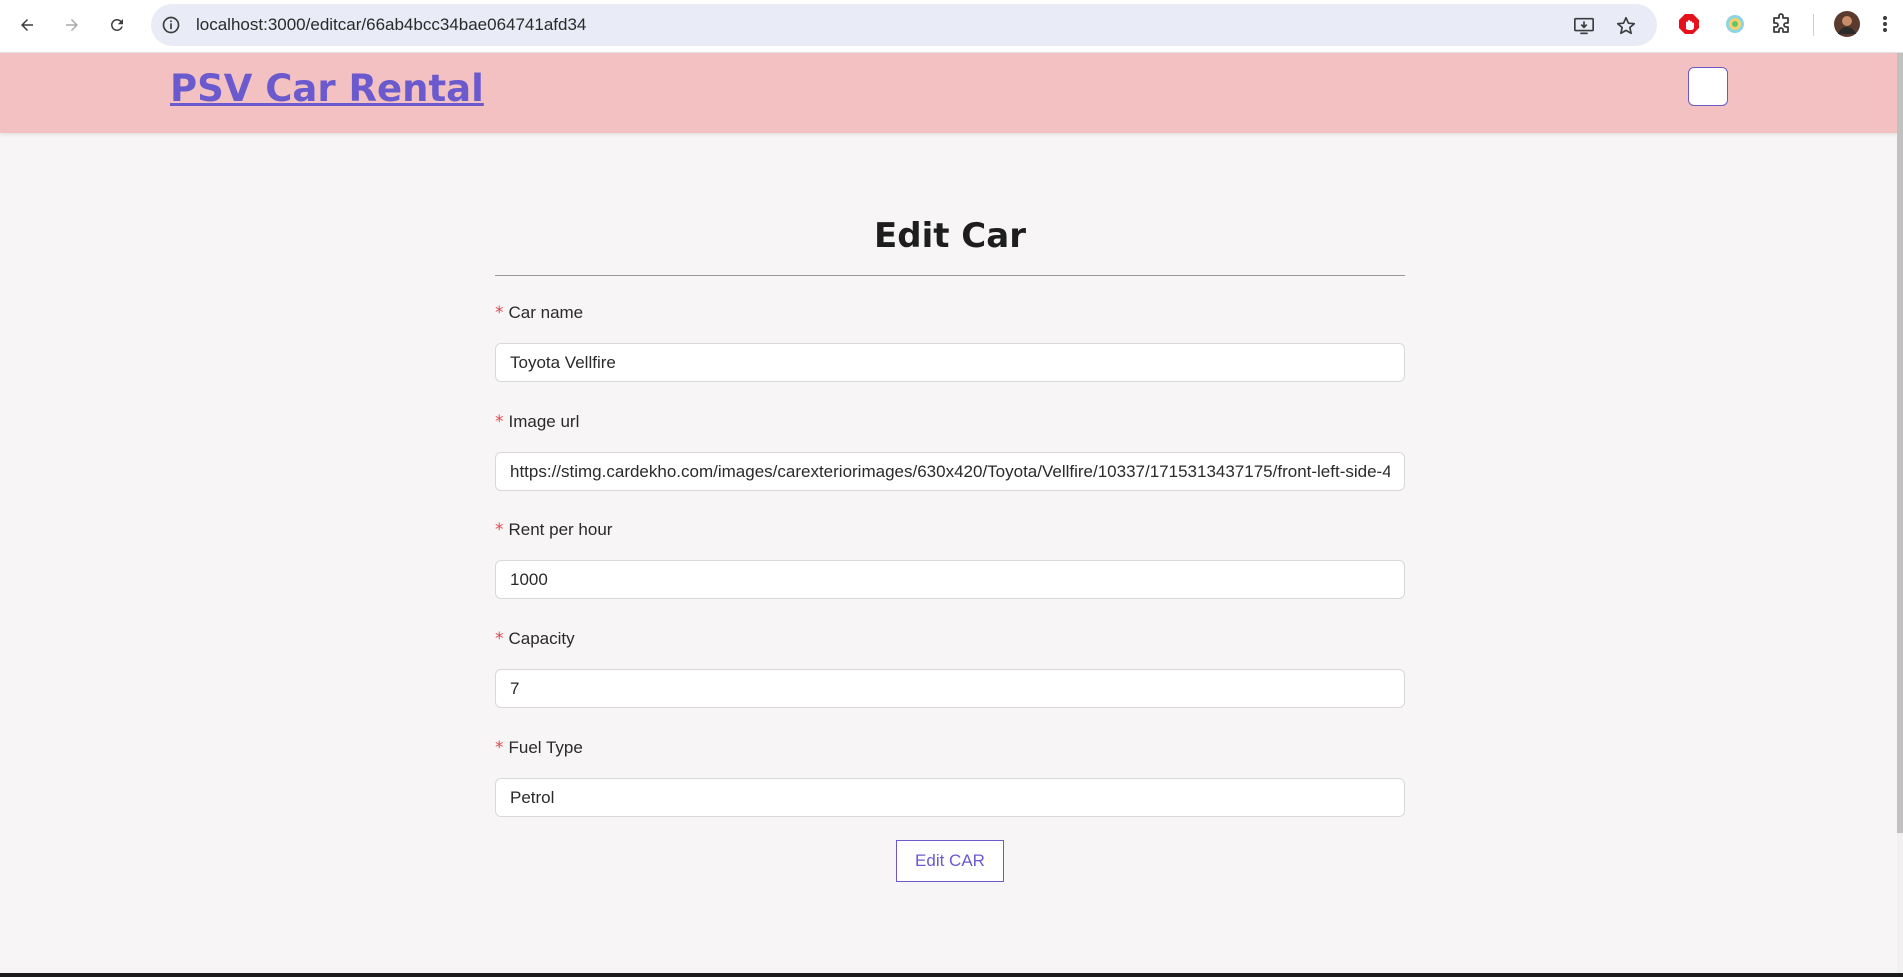 Image resolution: width=1903 pixels, height=977 pixels. I want to click on toolbar-separator, so click(1813, 25).